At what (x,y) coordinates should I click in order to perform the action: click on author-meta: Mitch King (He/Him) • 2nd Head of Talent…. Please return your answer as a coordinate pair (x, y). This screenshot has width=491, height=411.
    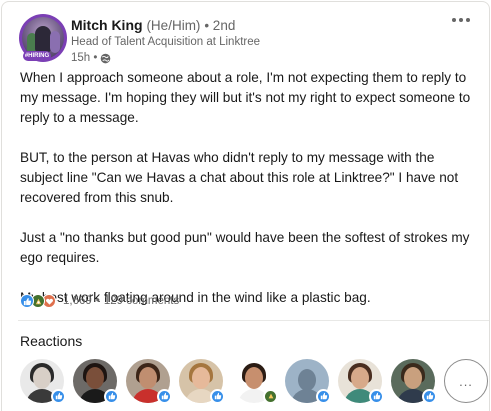
    Looking at the image, I should click on (221, 41).